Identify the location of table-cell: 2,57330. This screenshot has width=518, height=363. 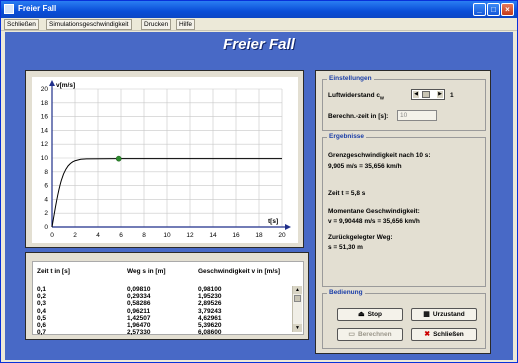
(139, 333).